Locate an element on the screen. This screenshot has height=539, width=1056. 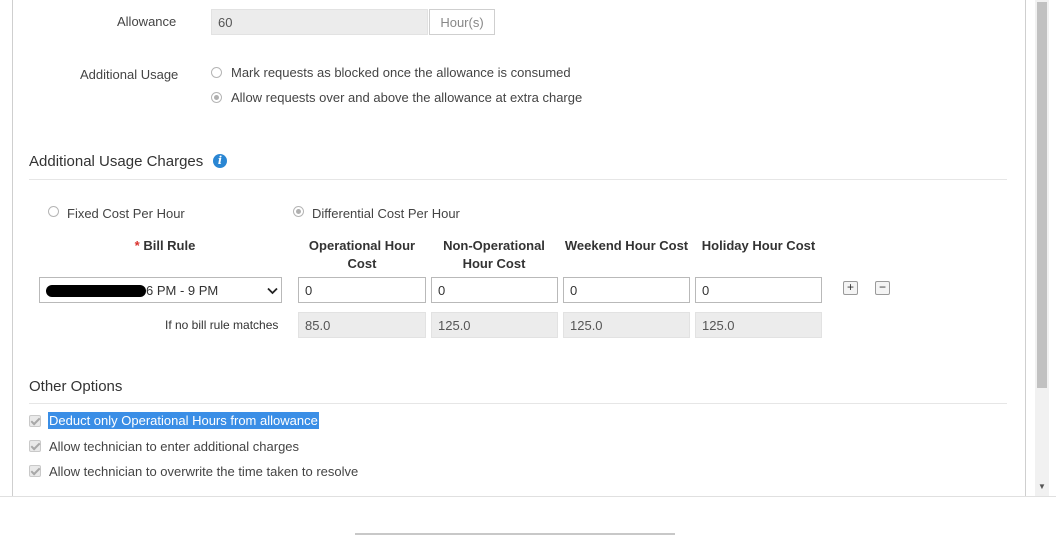
vertical-scrollbar: ▼ is located at coordinates (1042, 248).